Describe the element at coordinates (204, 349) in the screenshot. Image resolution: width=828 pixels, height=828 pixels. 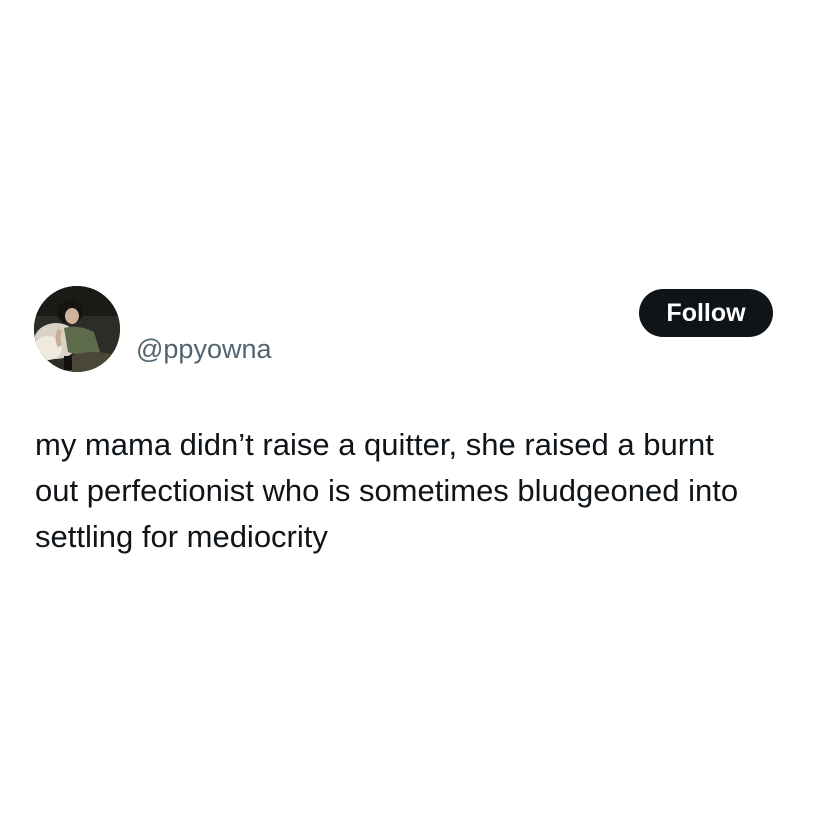
I see `user-handle: @ppyowna` at that location.